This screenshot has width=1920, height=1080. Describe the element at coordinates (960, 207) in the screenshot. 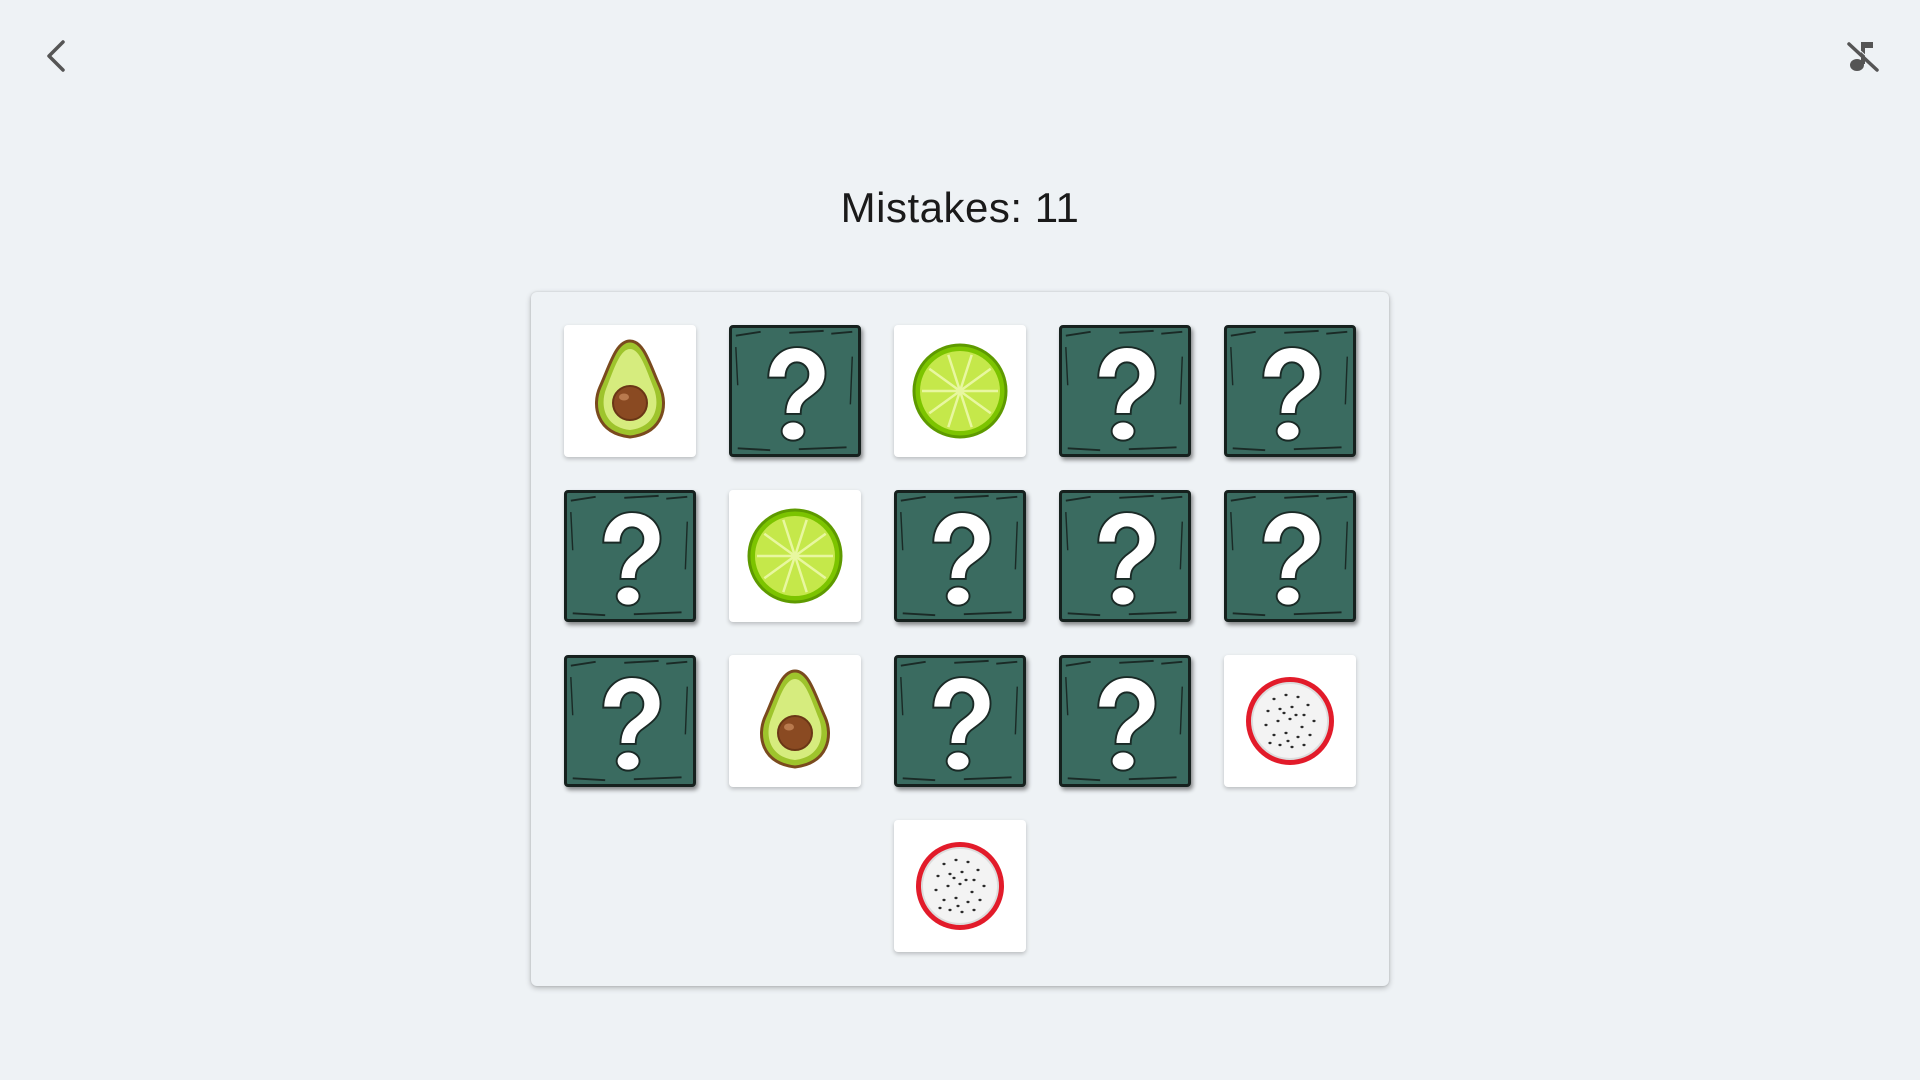

I see `mistakes-counter: Mistakes: 11` at that location.